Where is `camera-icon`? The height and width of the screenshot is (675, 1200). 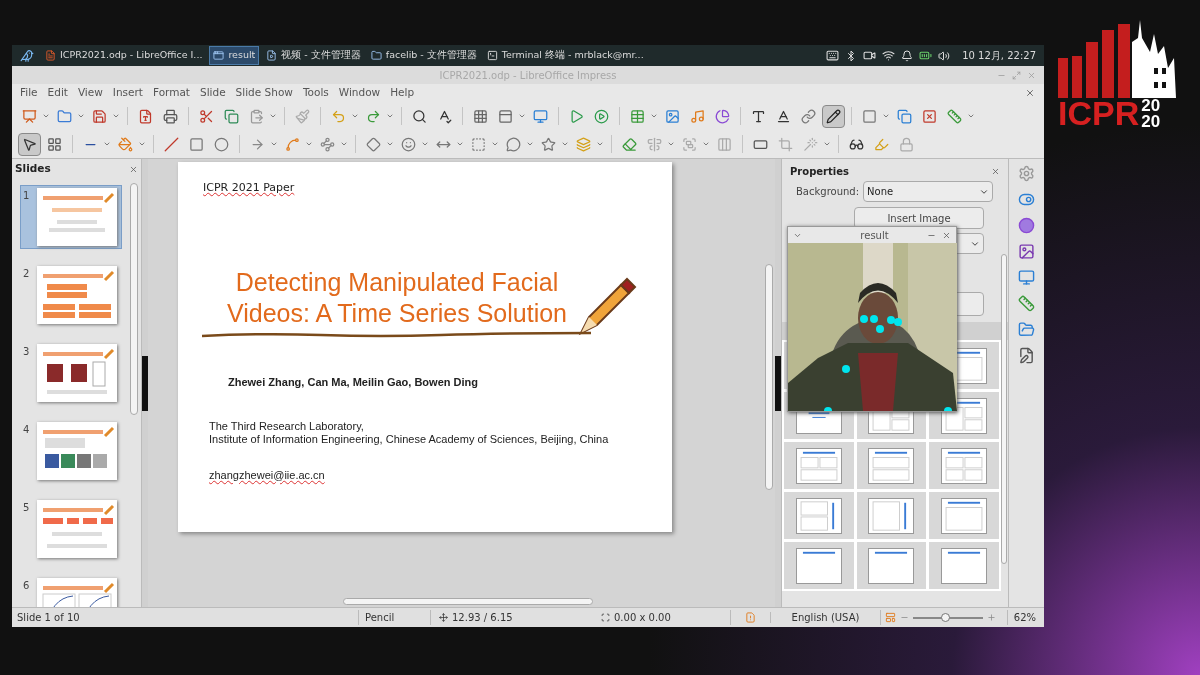 camera-icon is located at coordinates (870, 55).